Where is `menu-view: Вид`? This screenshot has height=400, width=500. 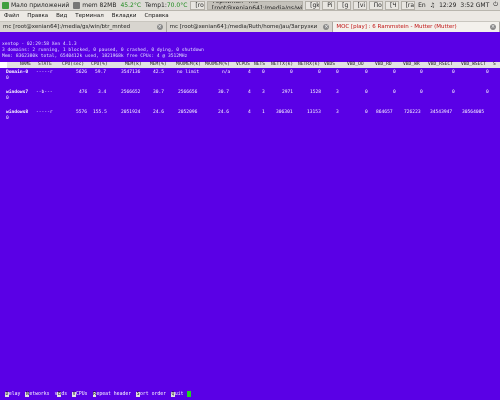 menu-view: Вид is located at coordinates (61, 16).